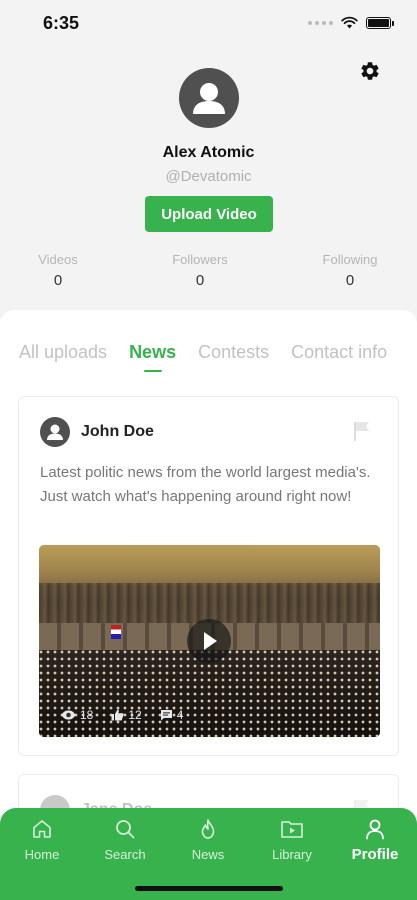 Image resolution: width=417 pixels, height=900 pixels. What do you see at coordinates (117, 715) in the screenshot?
I see `thumbs-up-icon` at bounding box center [117, 715].